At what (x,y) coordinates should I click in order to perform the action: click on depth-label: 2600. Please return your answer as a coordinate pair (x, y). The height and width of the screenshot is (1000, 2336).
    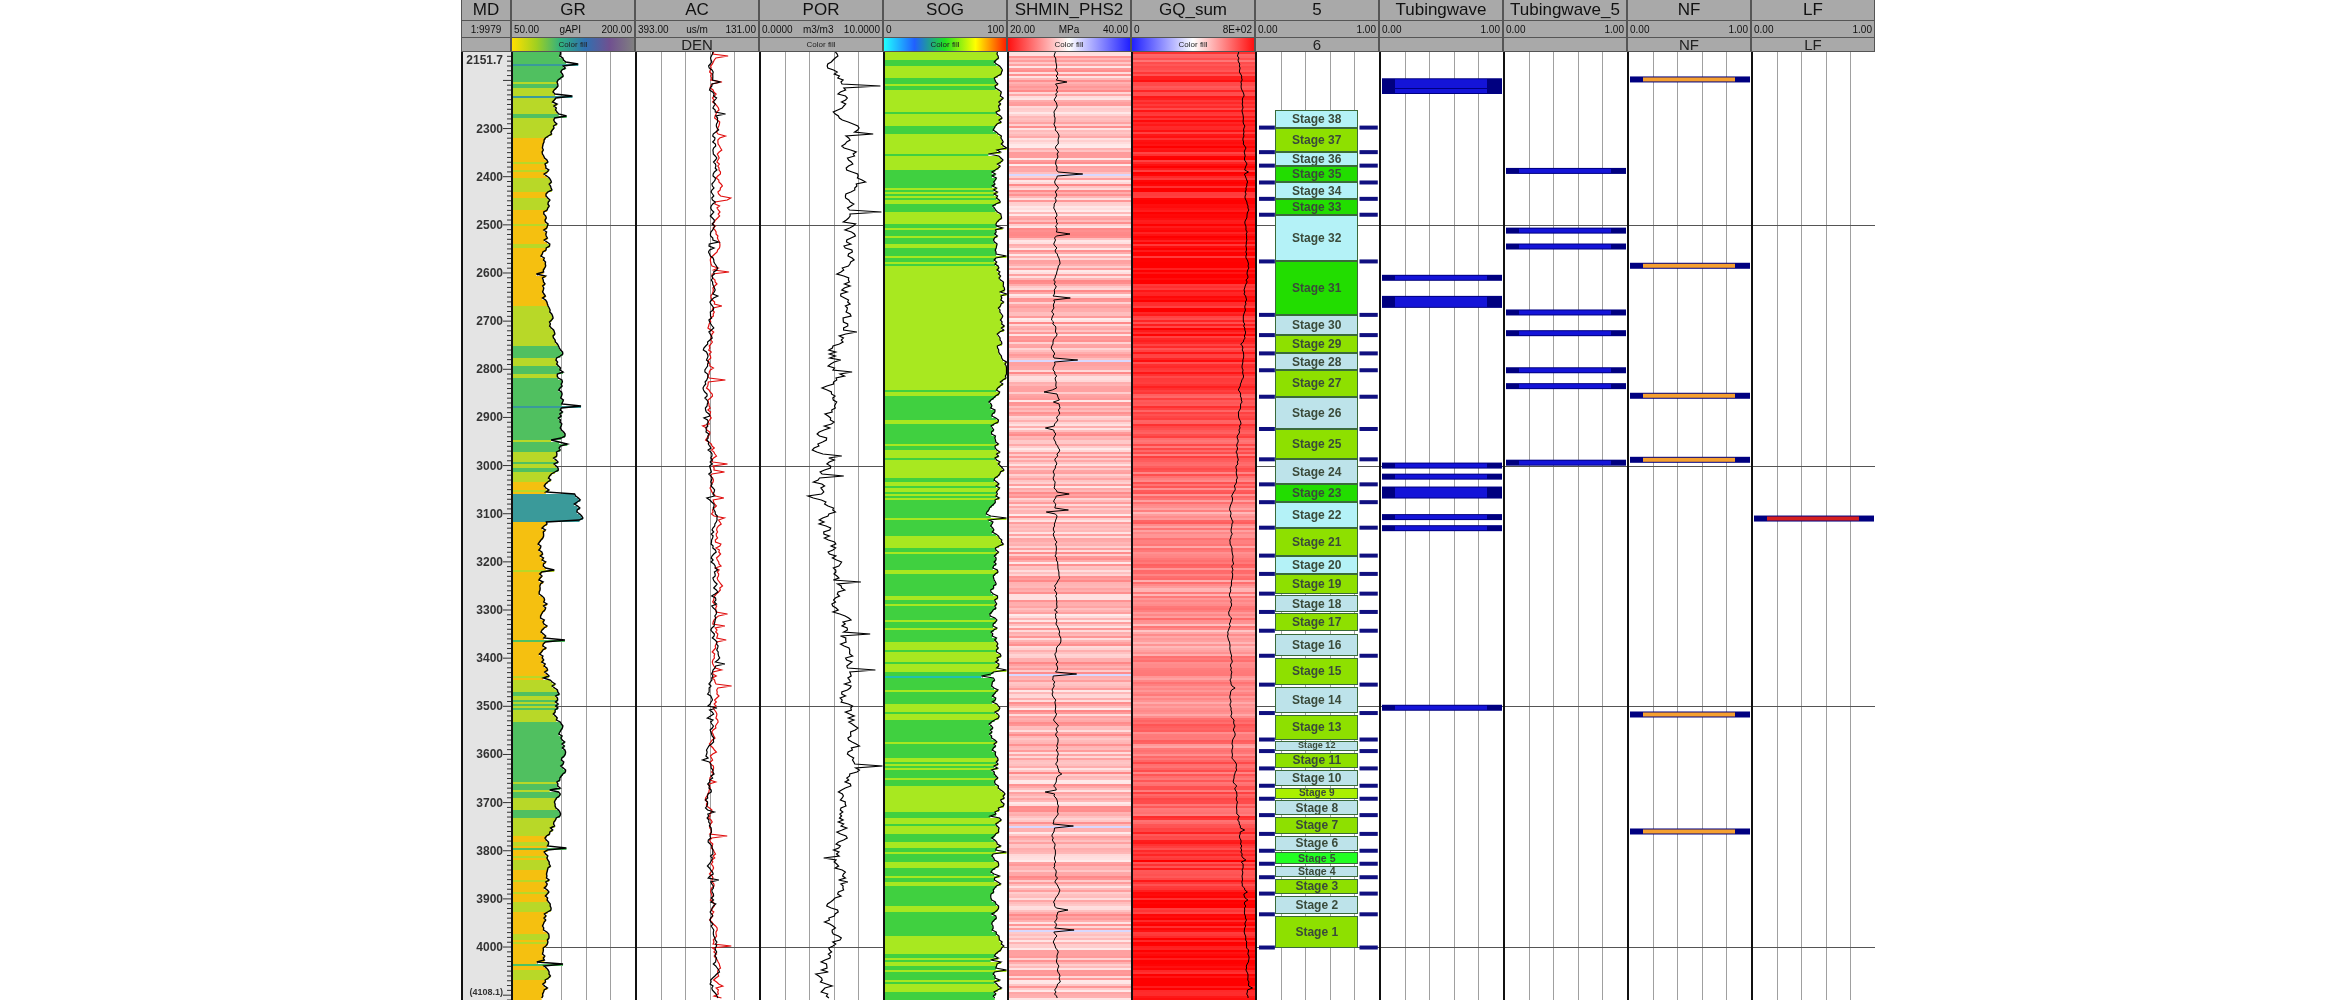
    Looking at the image, I should click on (489, 273).